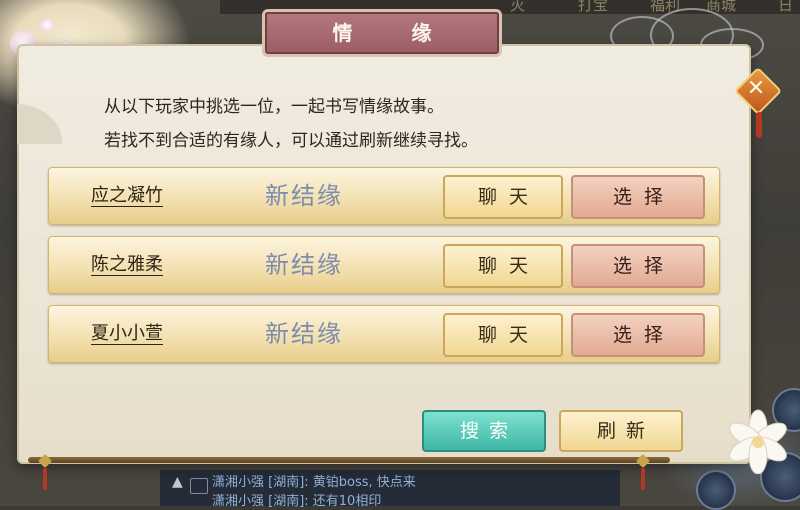 Image resolution: width=800 pixels, height=510 pixels. What do you see at coordinates (47, 25) in the screenshot?
I see `blossom-icon` at bounding box center [47, 25].